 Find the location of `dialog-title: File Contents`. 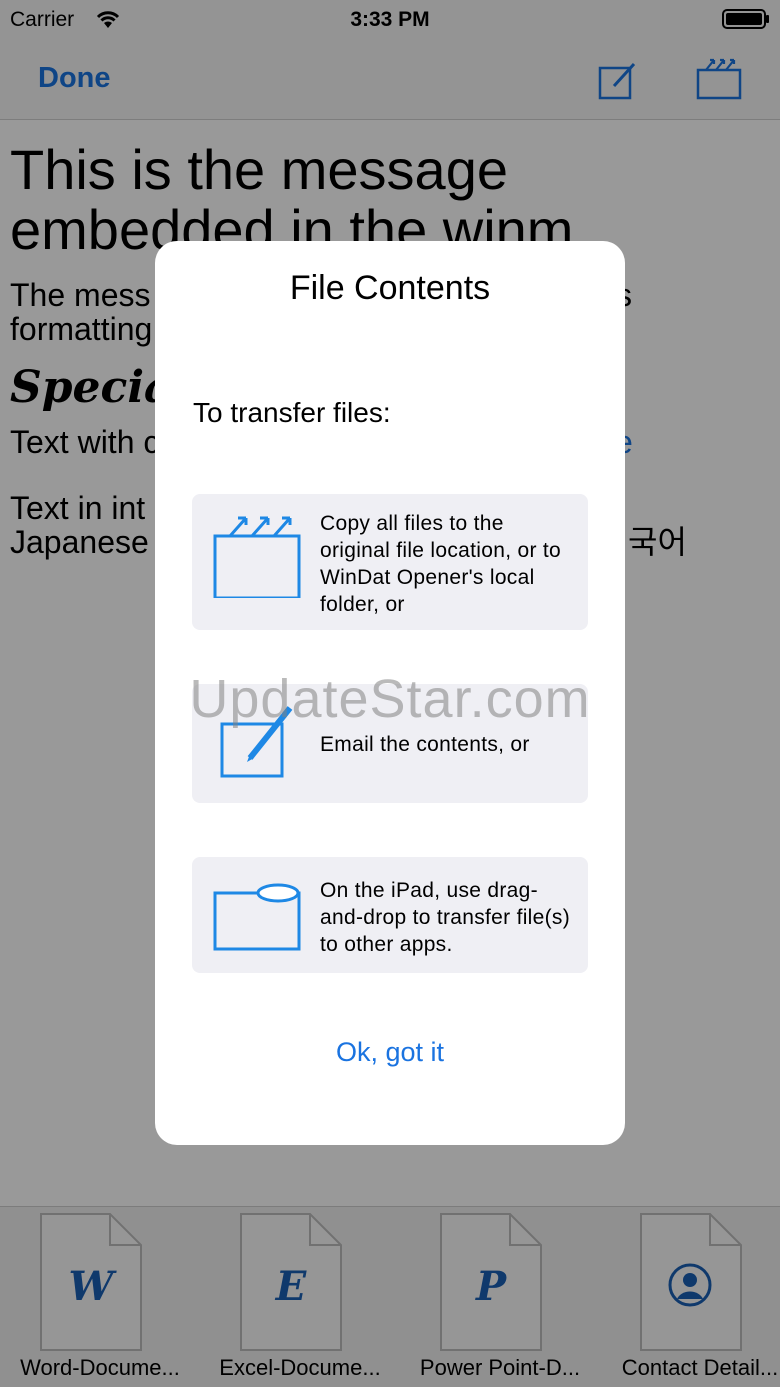

dialog-title: File Contents is located at coordinates (390, 288).